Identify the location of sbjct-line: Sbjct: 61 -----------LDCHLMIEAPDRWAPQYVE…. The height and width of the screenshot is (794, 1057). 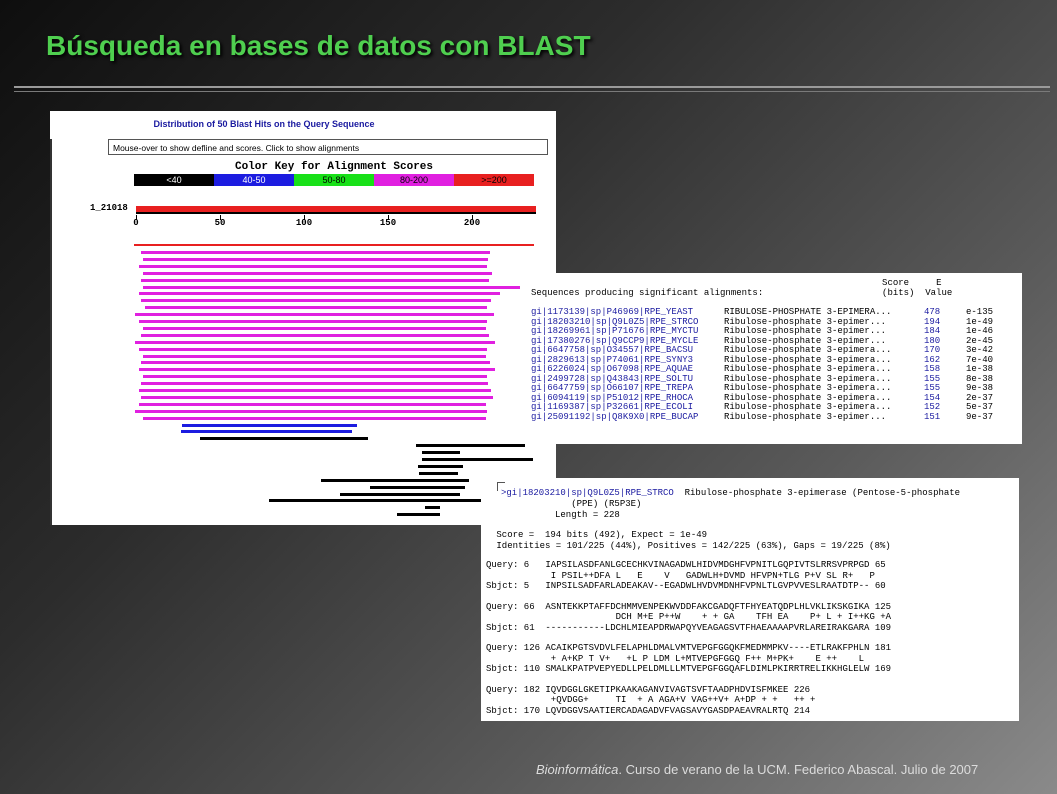
(689, 627).